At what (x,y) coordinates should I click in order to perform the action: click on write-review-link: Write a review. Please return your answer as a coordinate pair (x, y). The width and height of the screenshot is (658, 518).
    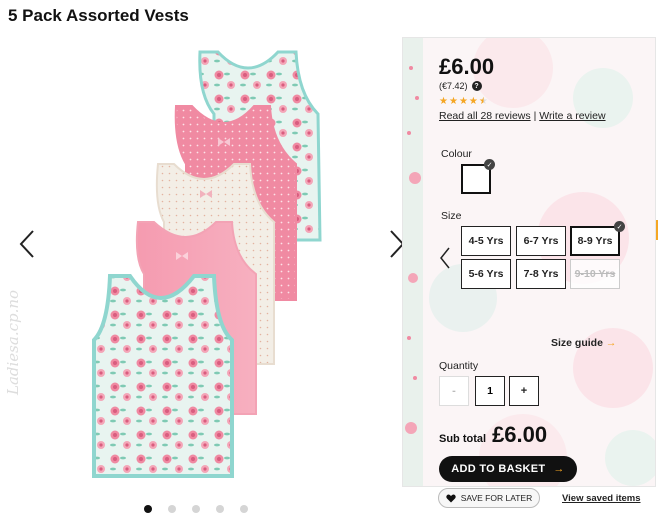
    Looking at the image, I should click on (572, 116).